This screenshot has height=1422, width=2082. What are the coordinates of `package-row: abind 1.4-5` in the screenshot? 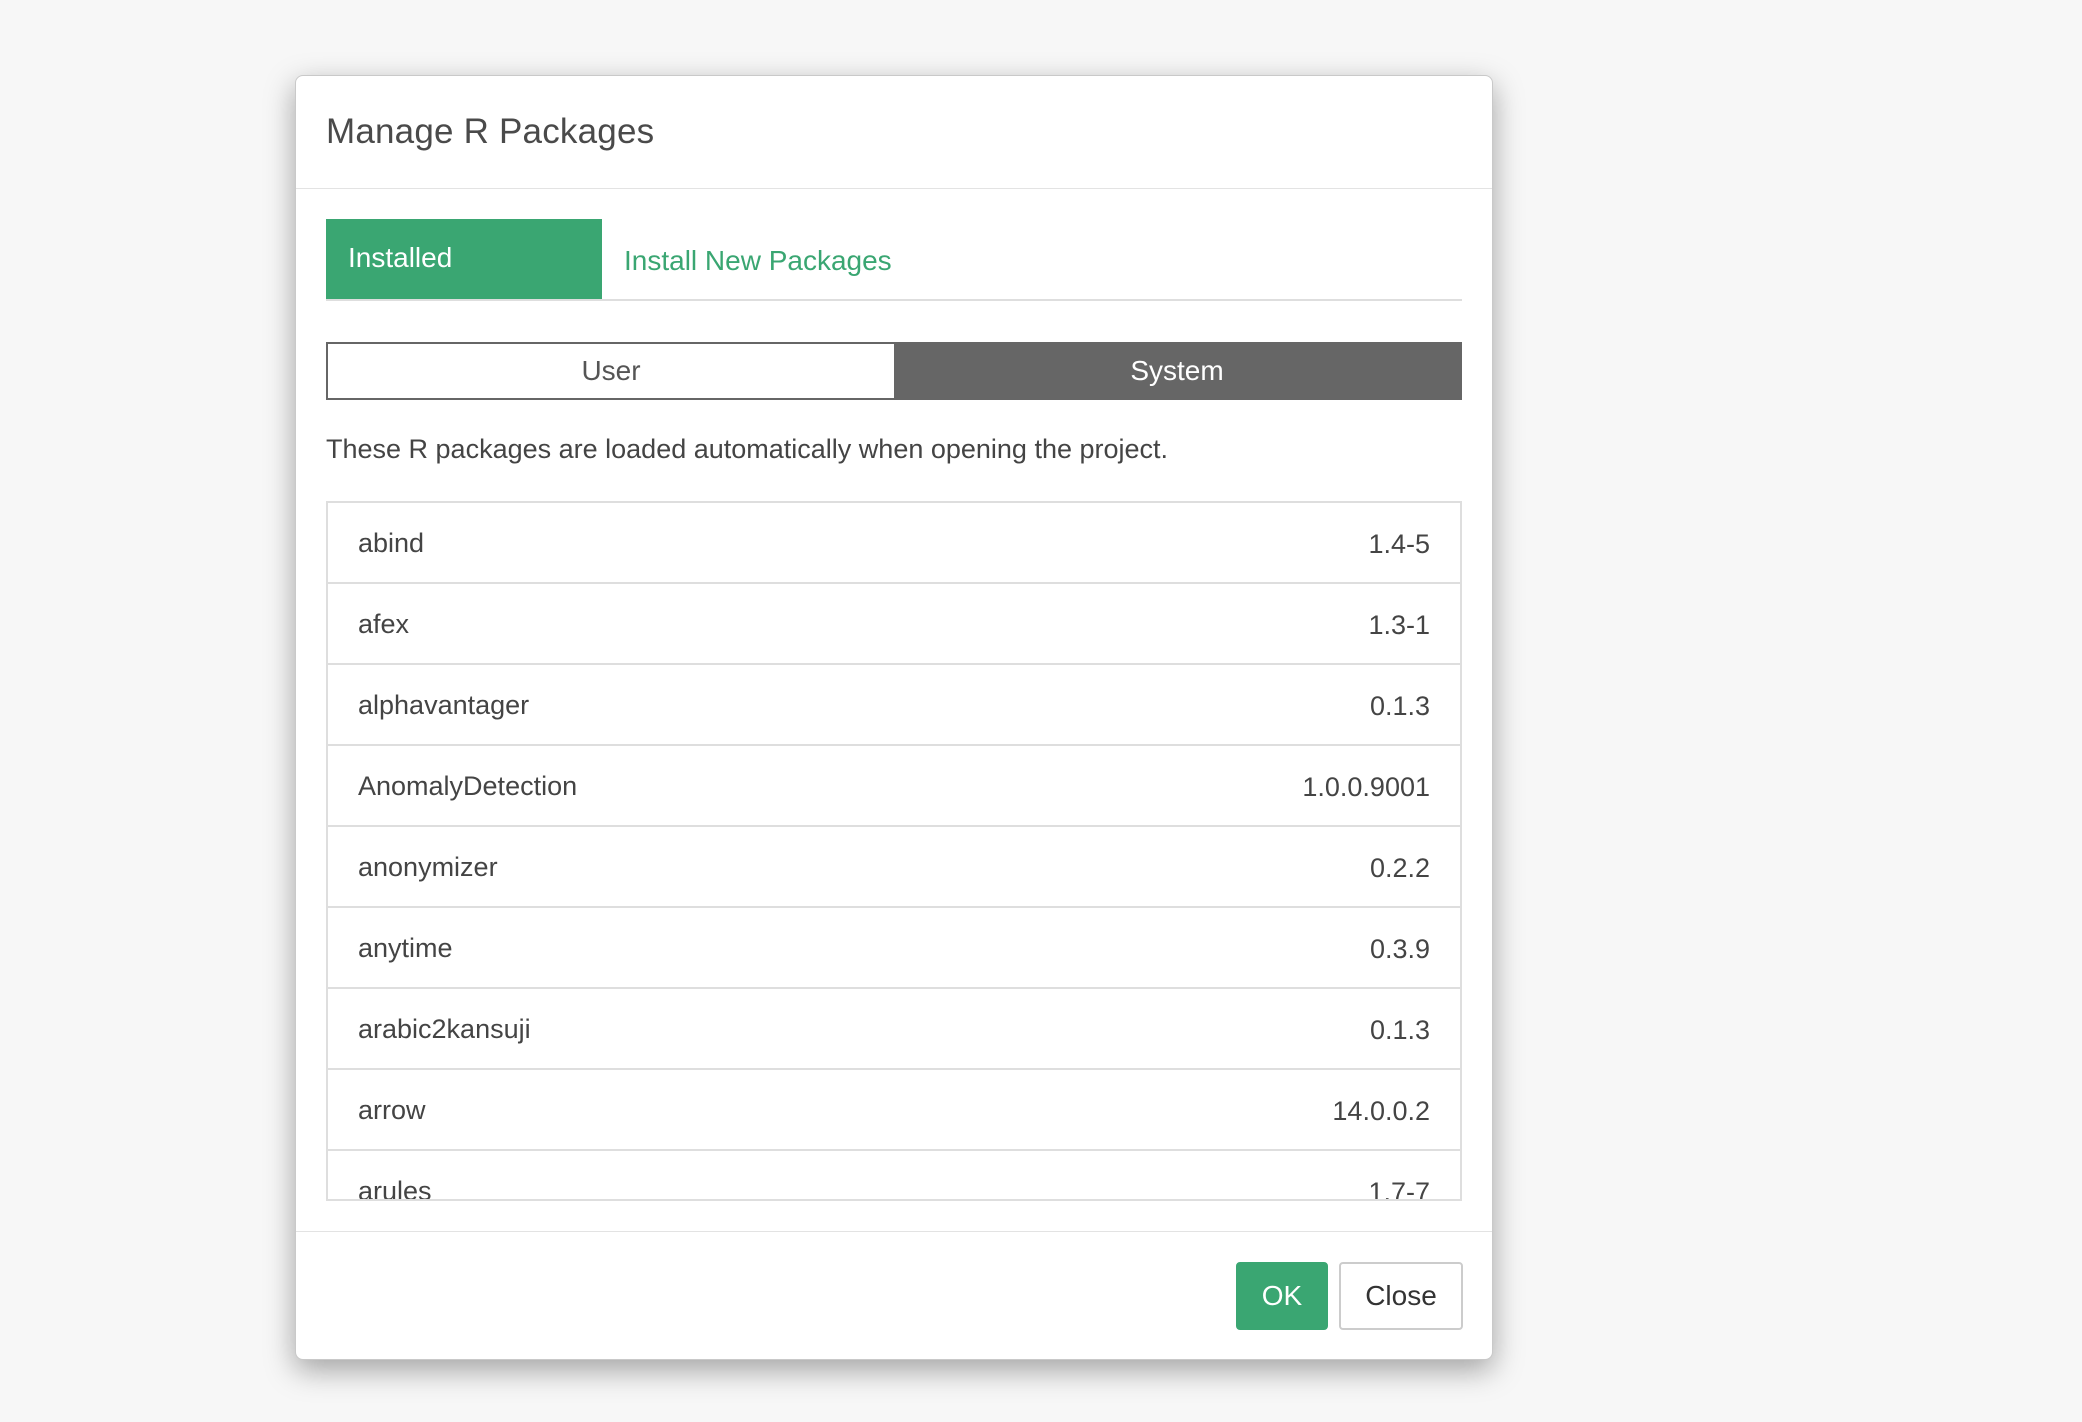 It's located at (894, 543).